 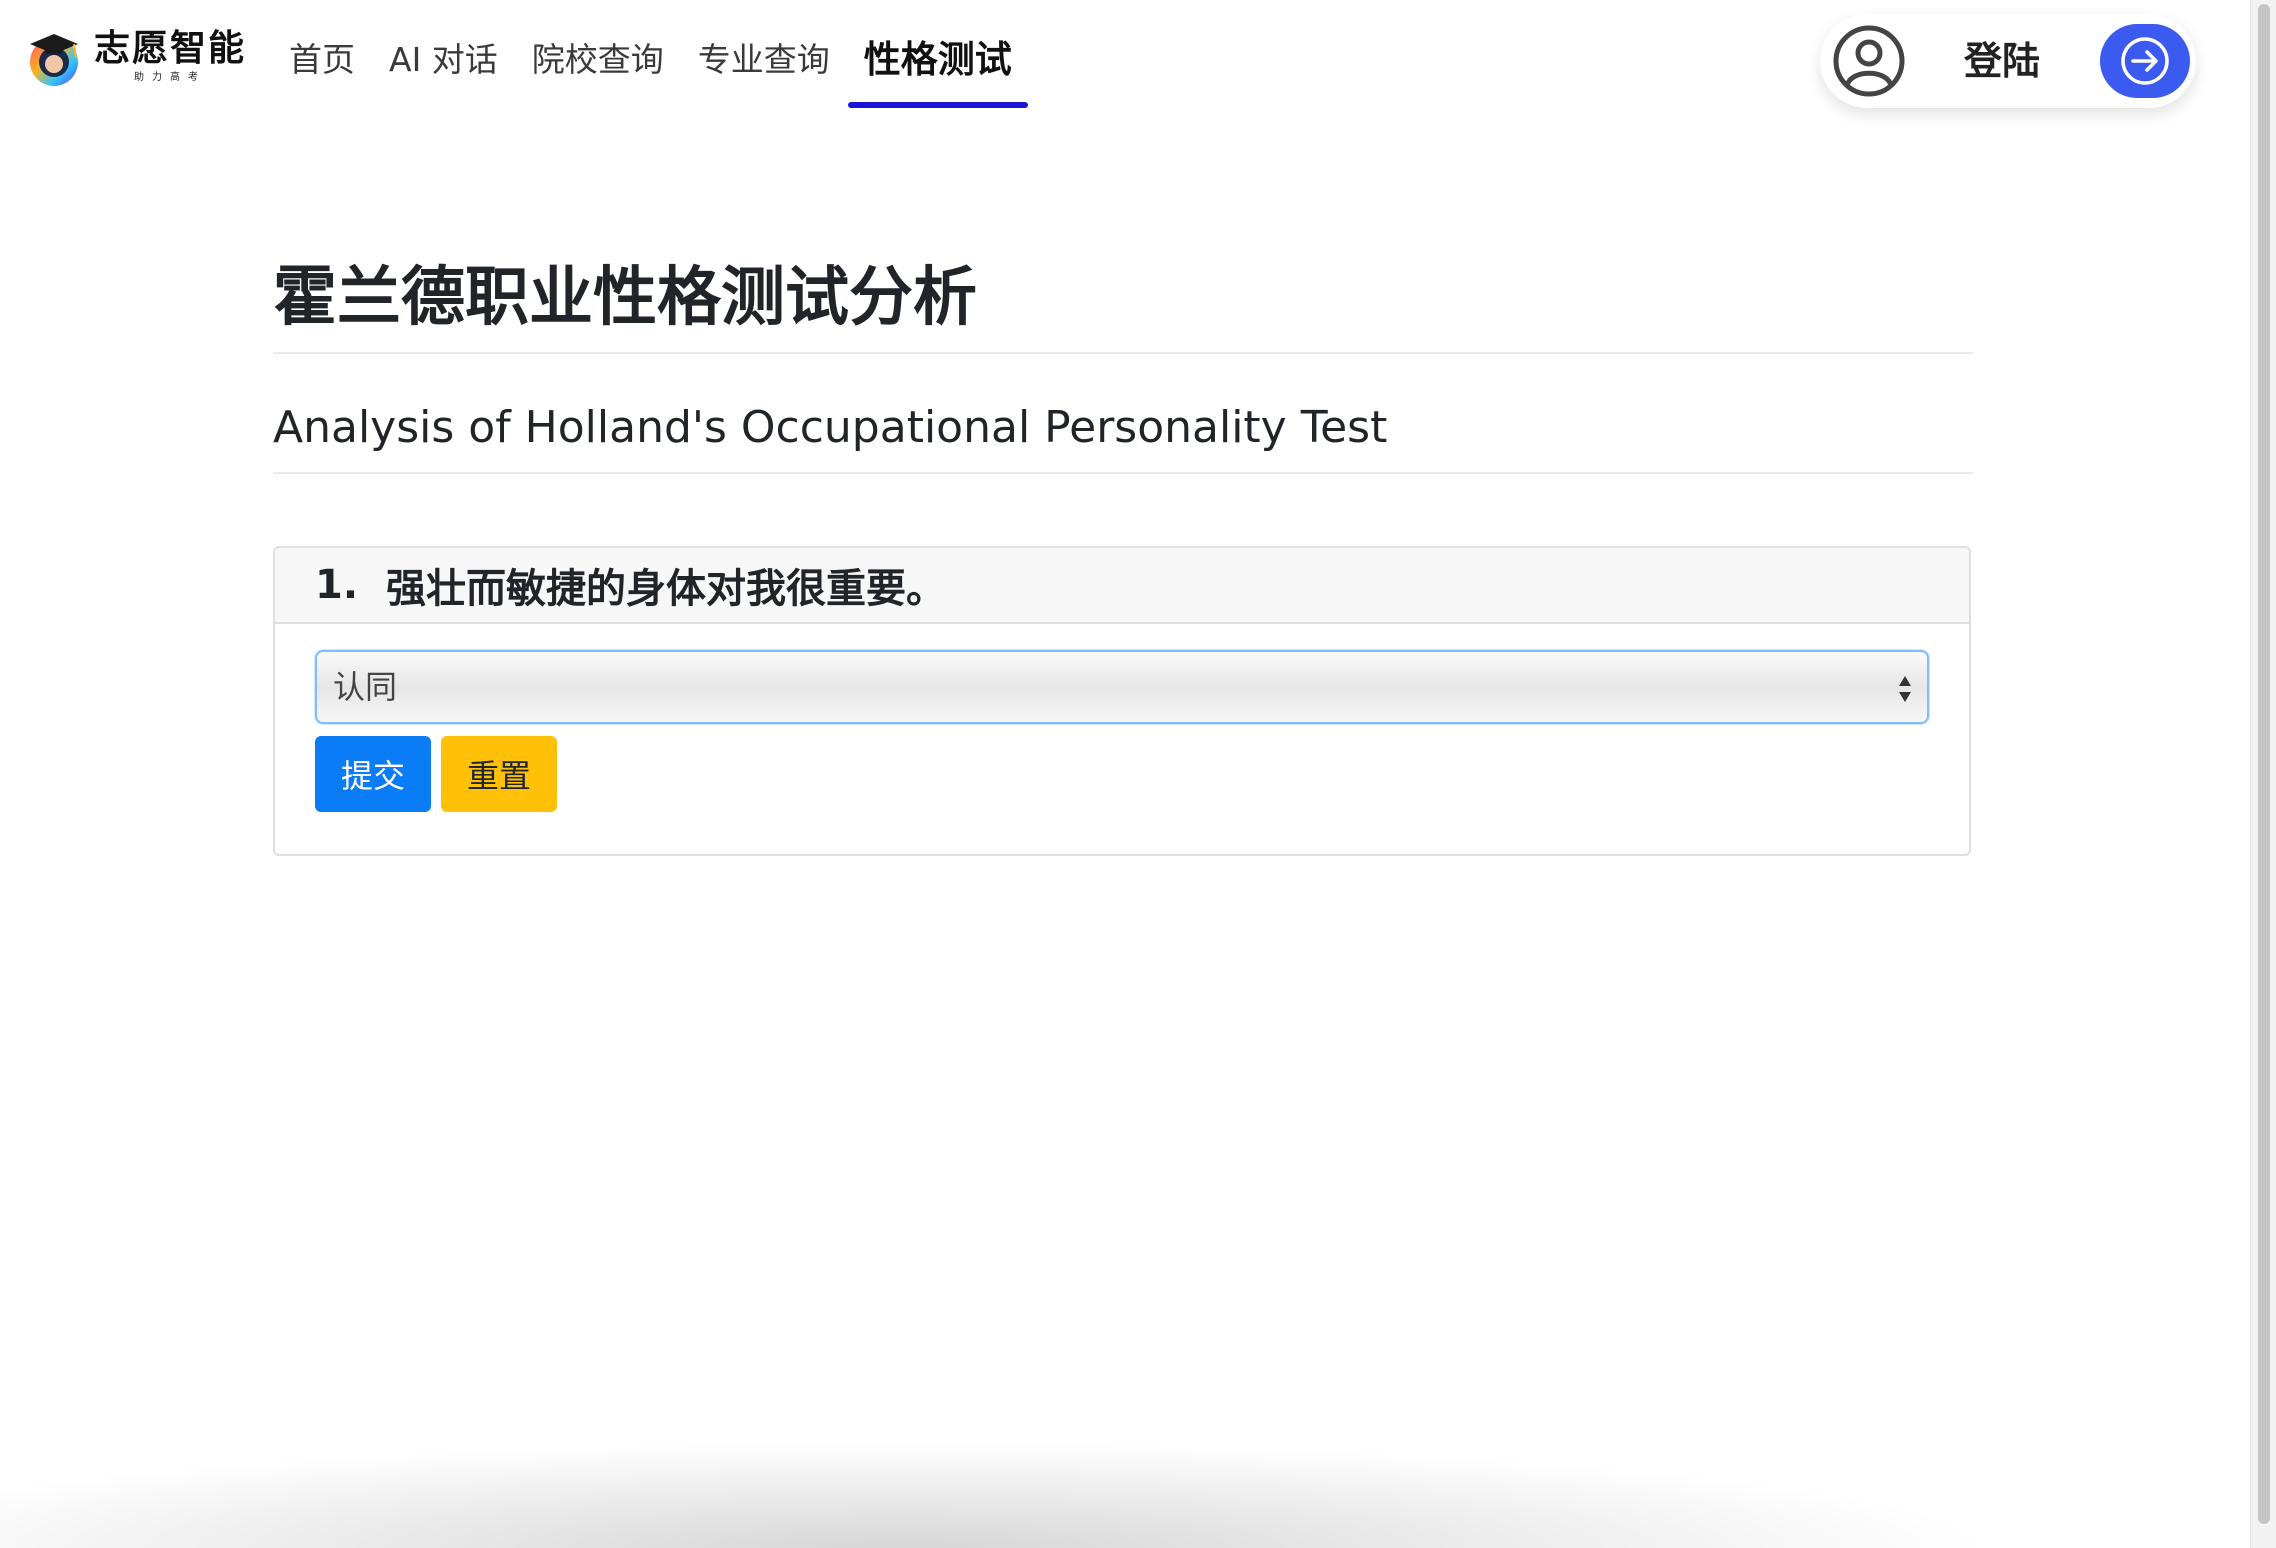 I want to click on user-circle-icon, so click(x=1869, y=61).